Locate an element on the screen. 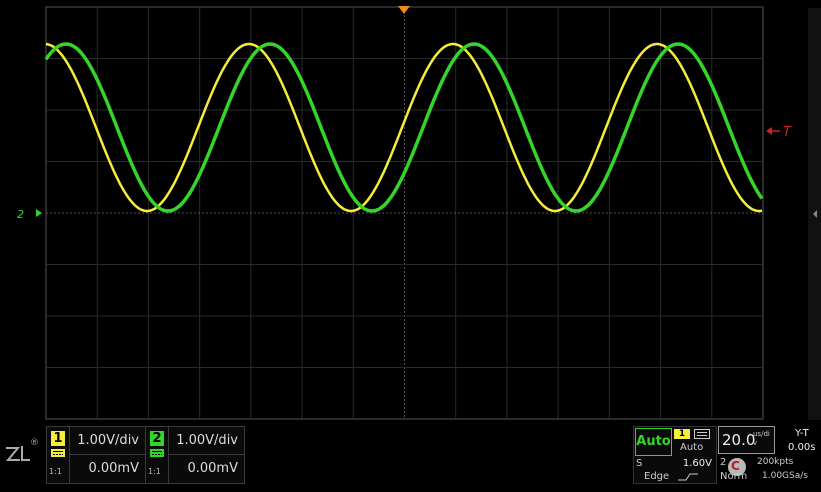 The height and width of the screenshot is (492, 821). brand-logo: ® is located at coordinates (21, 451).